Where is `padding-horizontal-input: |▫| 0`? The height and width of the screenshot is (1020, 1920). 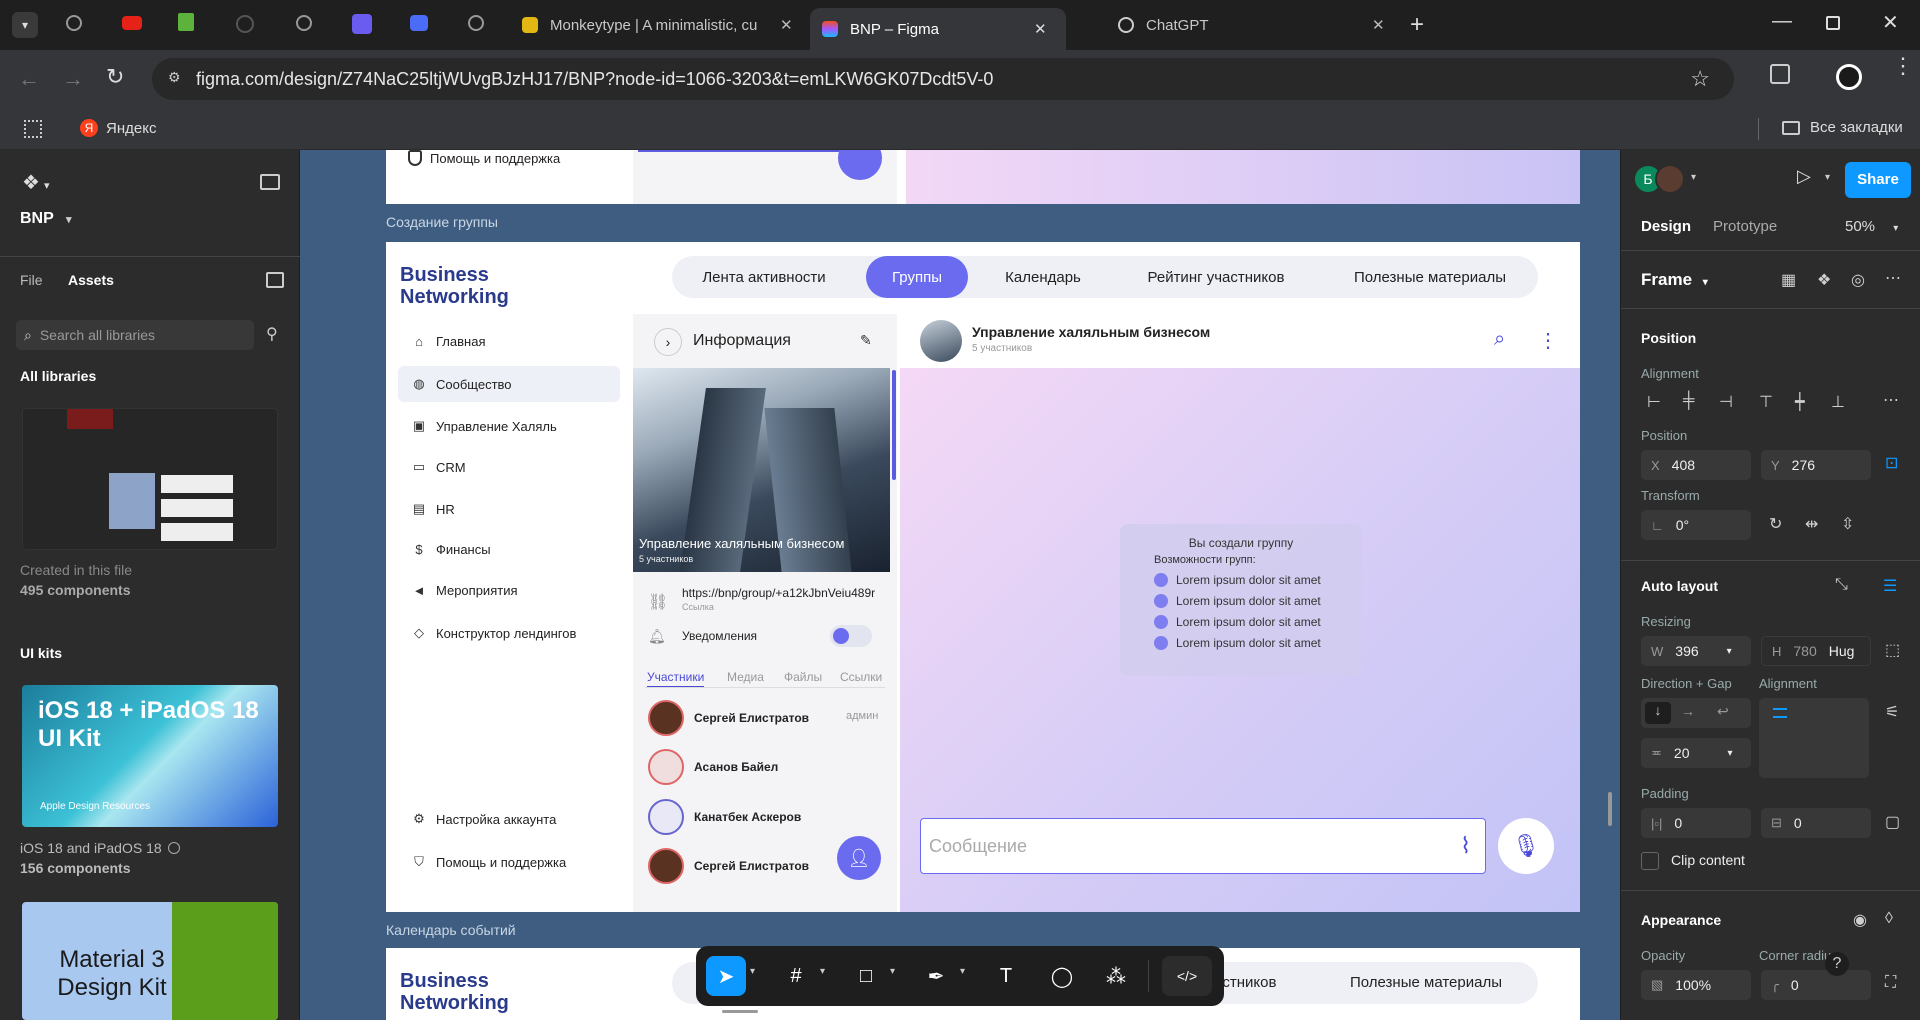
padding-horizontal-input: |▫| 0 is located at coordinates (1696, 823).